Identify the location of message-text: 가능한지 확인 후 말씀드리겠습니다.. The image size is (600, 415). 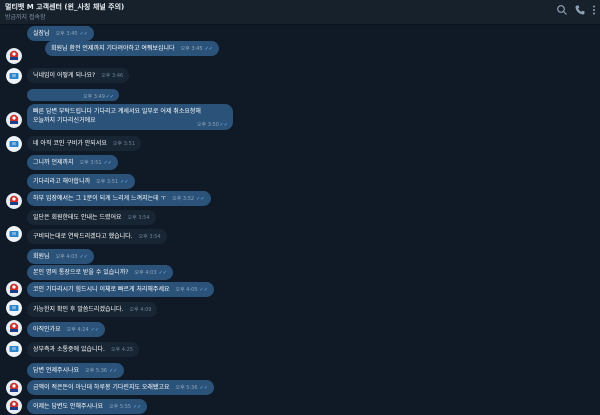
(78, 309).